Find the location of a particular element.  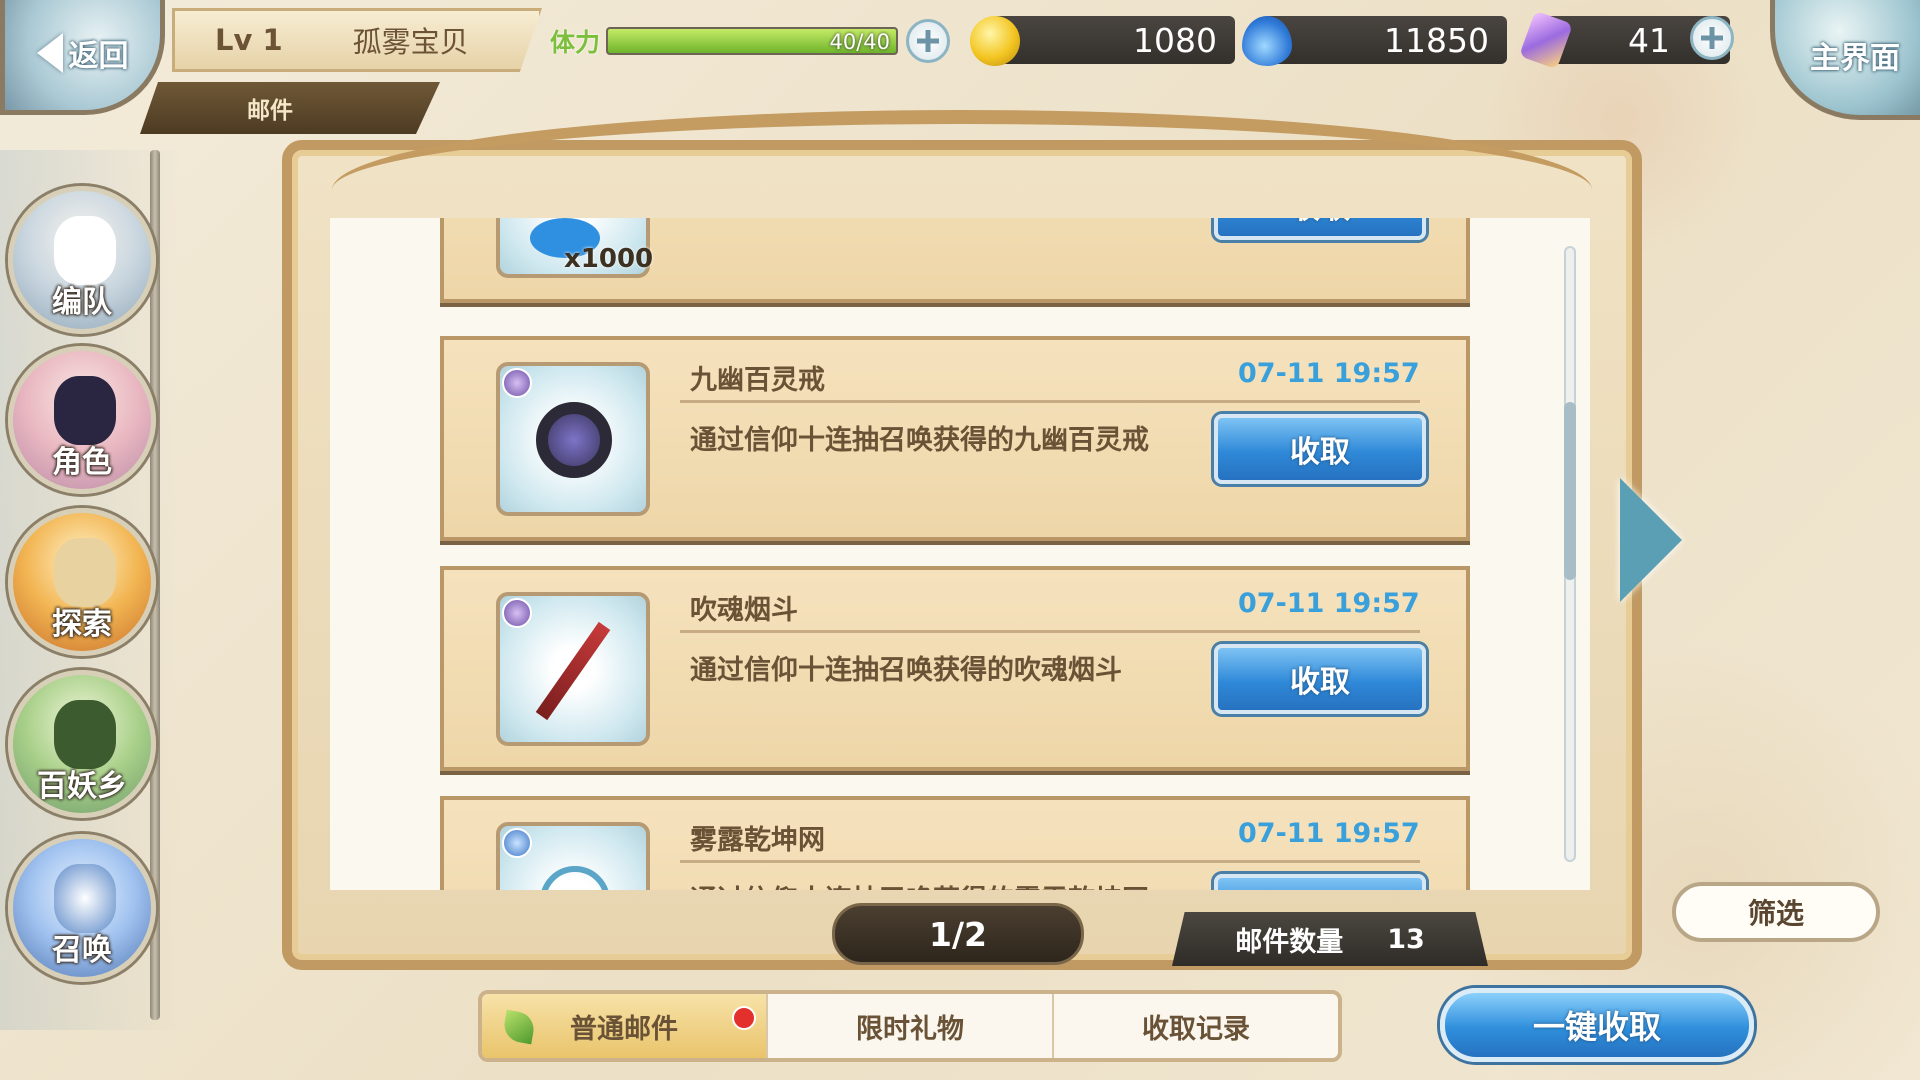

tab-claim-history: 收取记录 is located at coordinates (1196, 1026).